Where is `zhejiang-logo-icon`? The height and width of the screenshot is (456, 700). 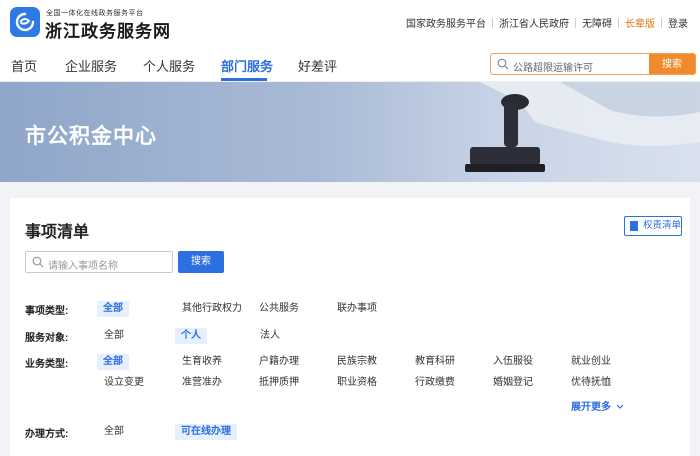 zhejiang-logo-icon is located at coordinates (25, 22).